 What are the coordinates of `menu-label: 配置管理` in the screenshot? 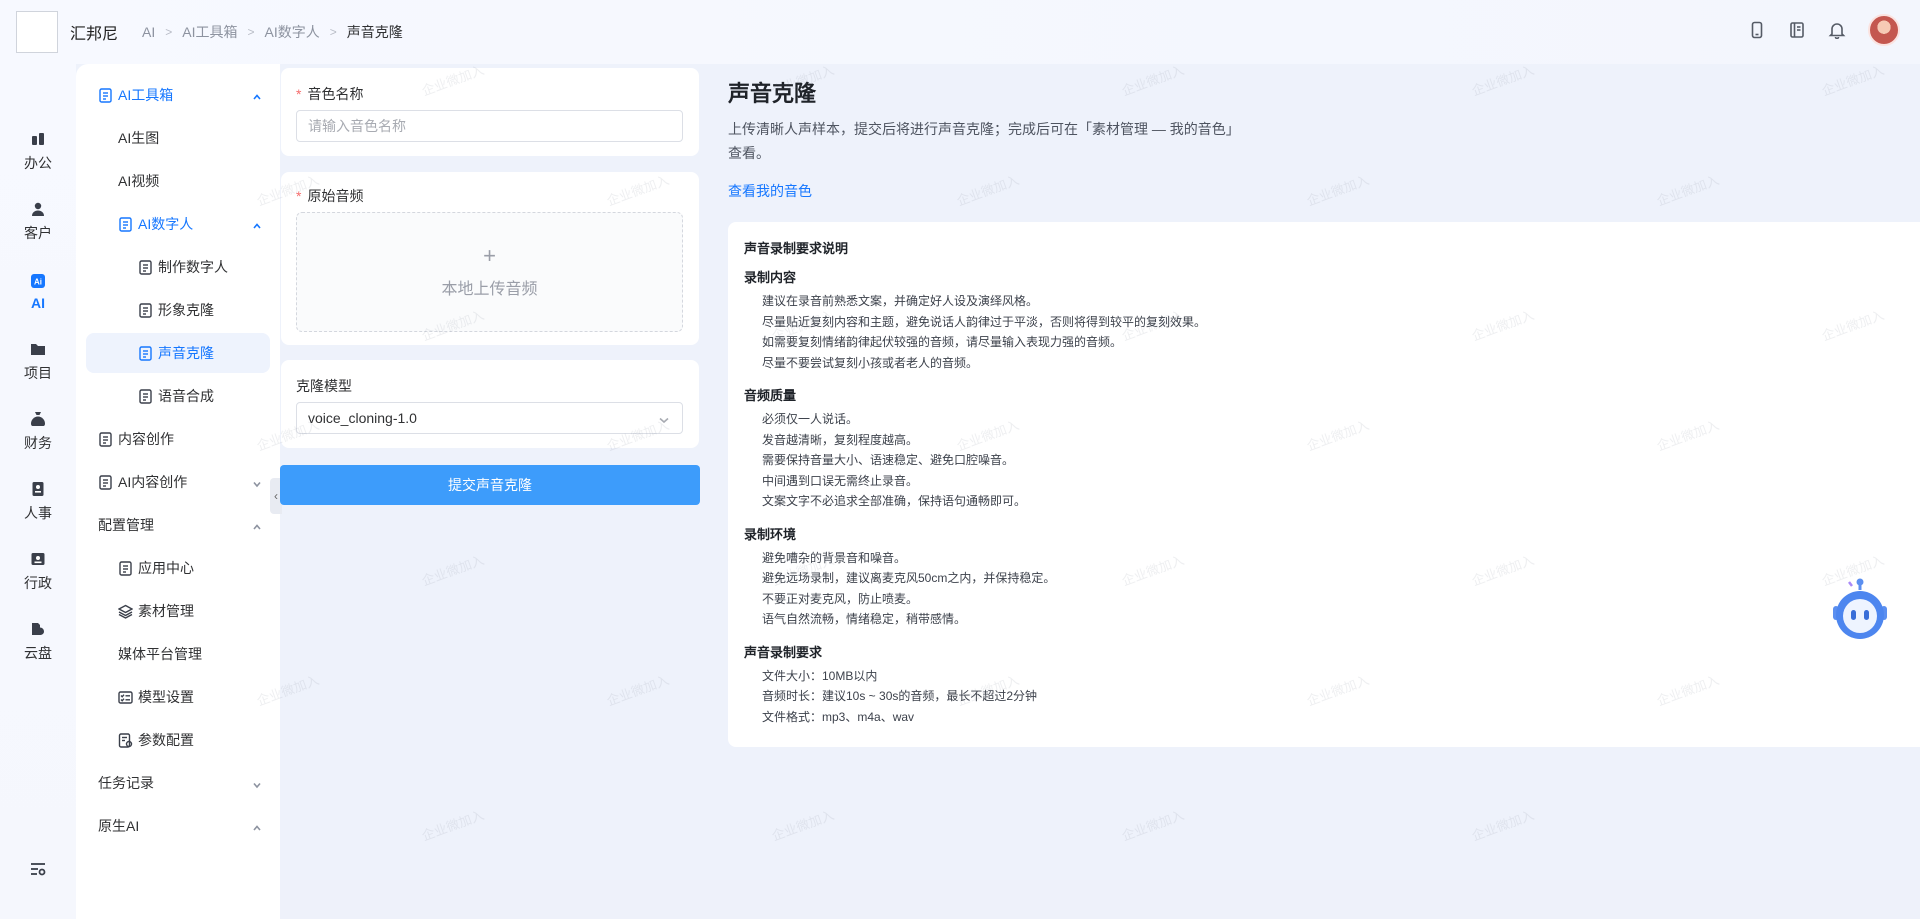 It's located at (126, 525).